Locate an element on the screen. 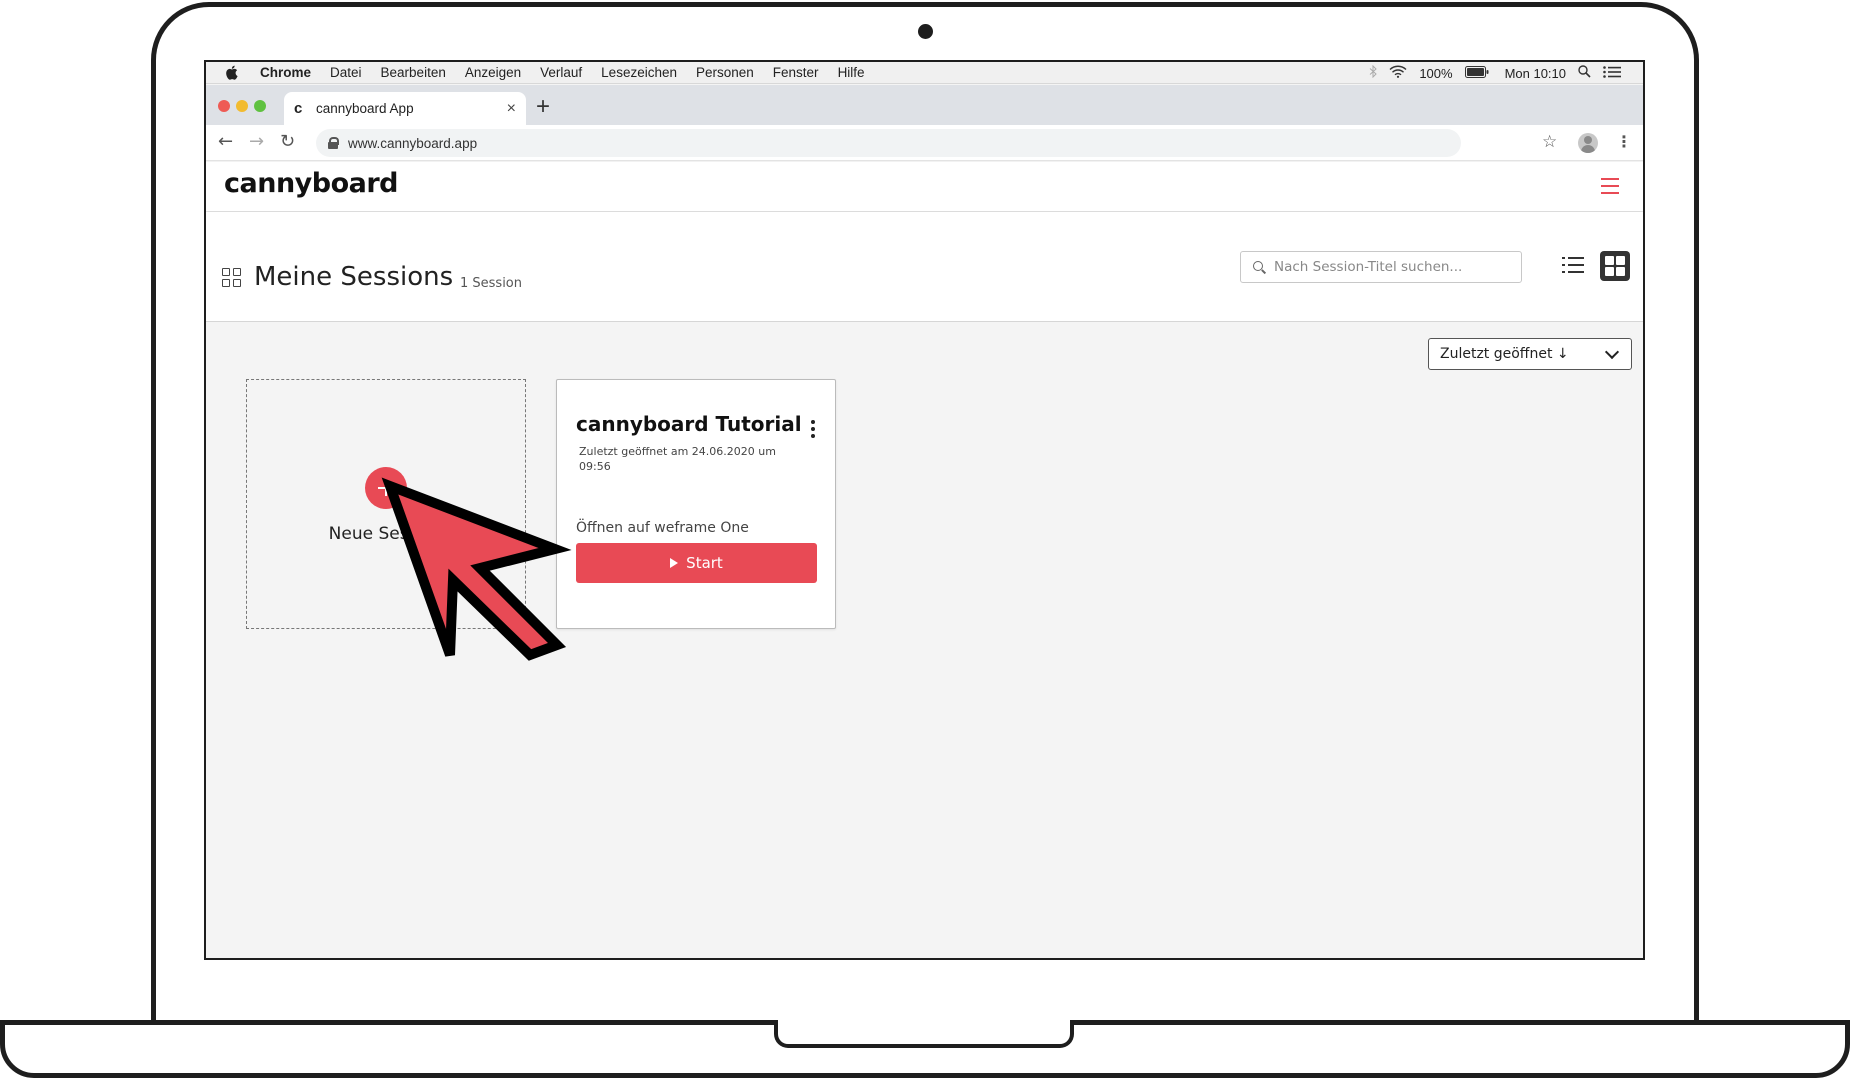  plus-icon is located at coordinates (386, 488).